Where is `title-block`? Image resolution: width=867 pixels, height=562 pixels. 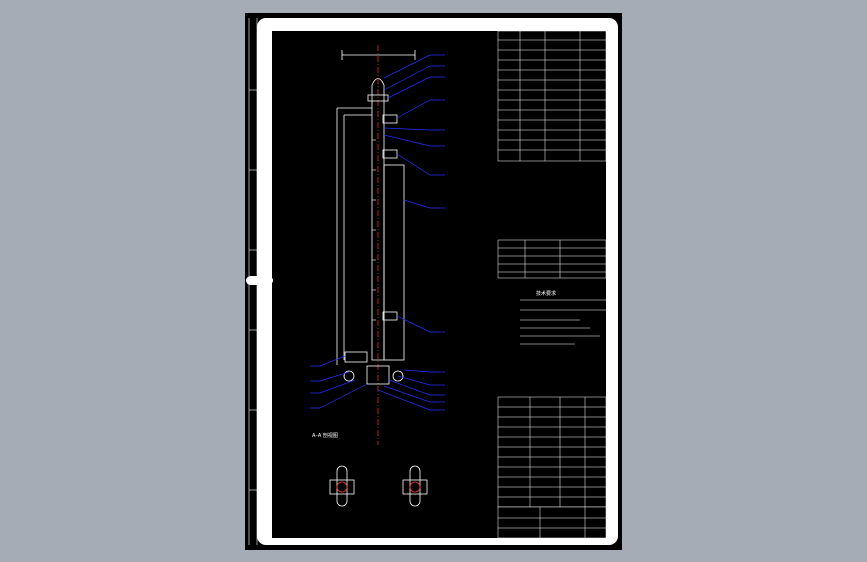 title-block is located at coordinates (552, 522).